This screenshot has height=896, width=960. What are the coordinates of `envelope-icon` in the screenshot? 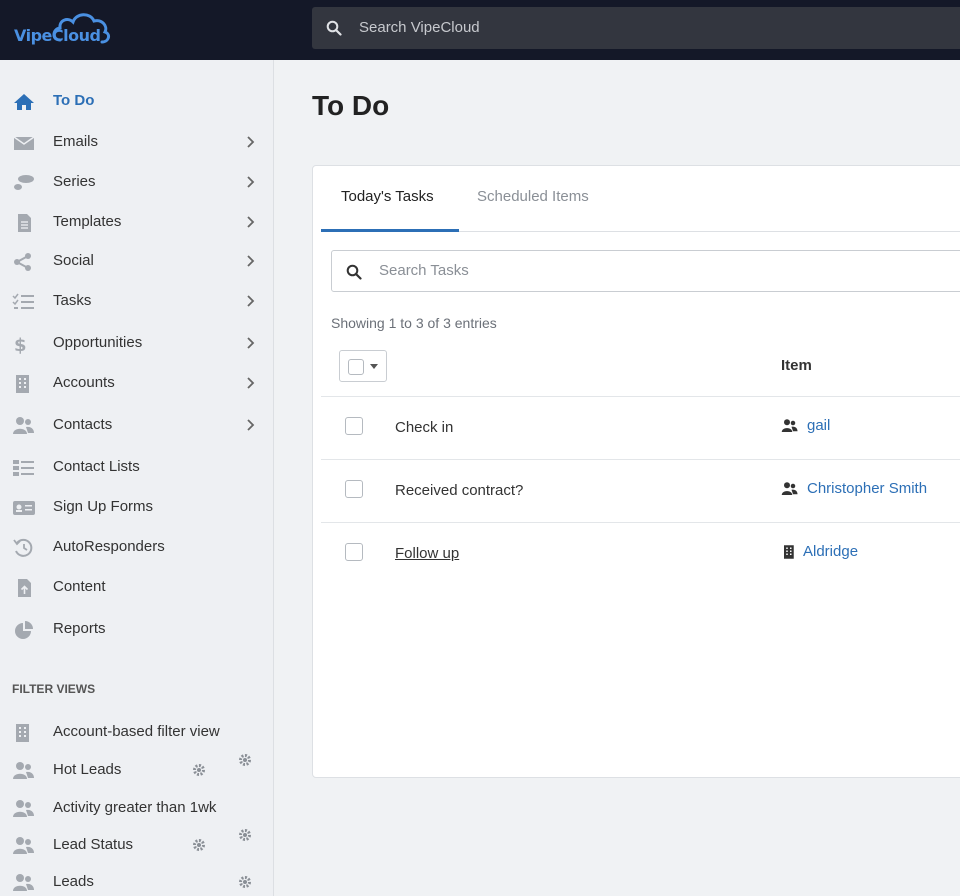 It's located at (24, 143).